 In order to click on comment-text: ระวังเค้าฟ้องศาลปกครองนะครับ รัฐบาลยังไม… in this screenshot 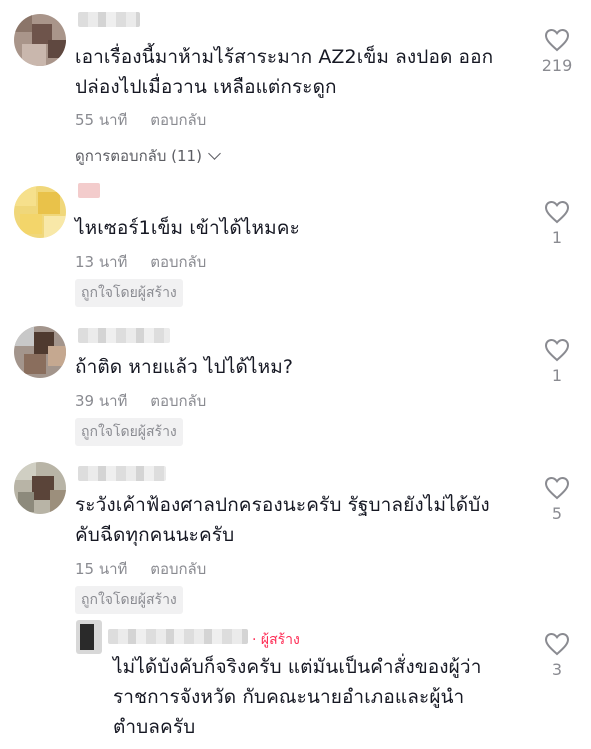, I will do `click(282, 520)`.